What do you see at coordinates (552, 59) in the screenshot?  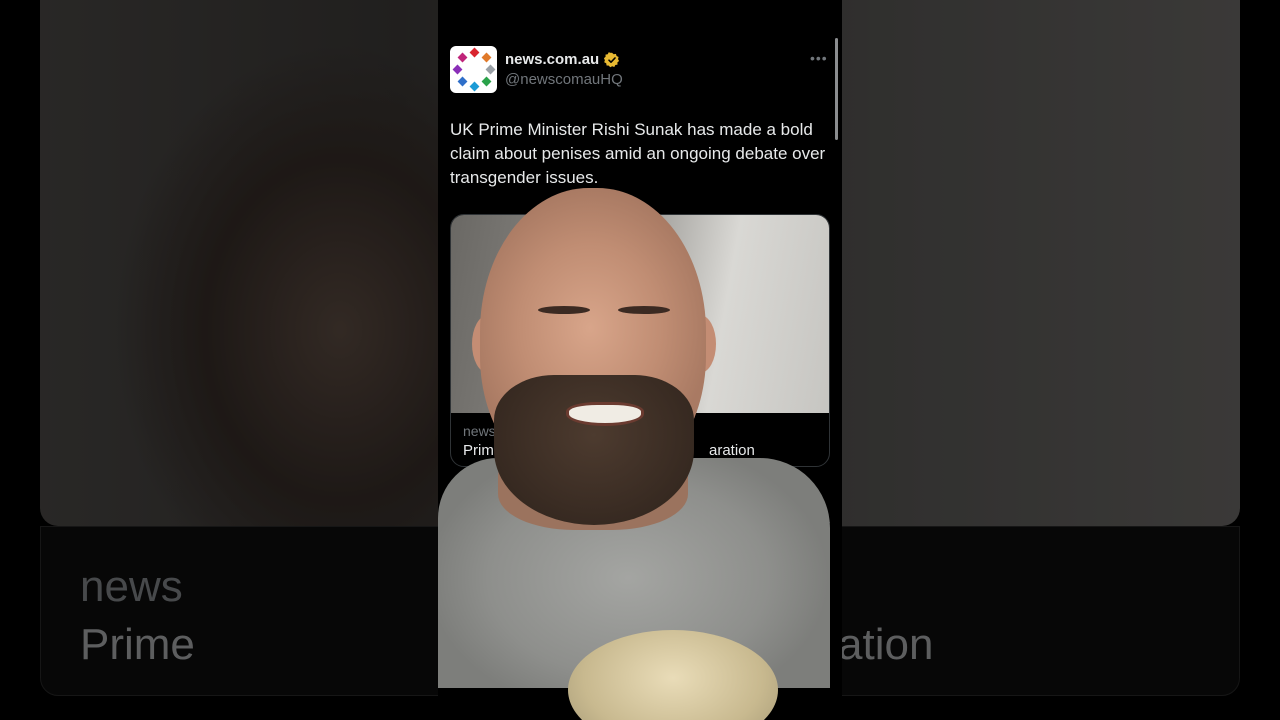 I see `display-name: news.com.au` at bounding box center [552, 59].